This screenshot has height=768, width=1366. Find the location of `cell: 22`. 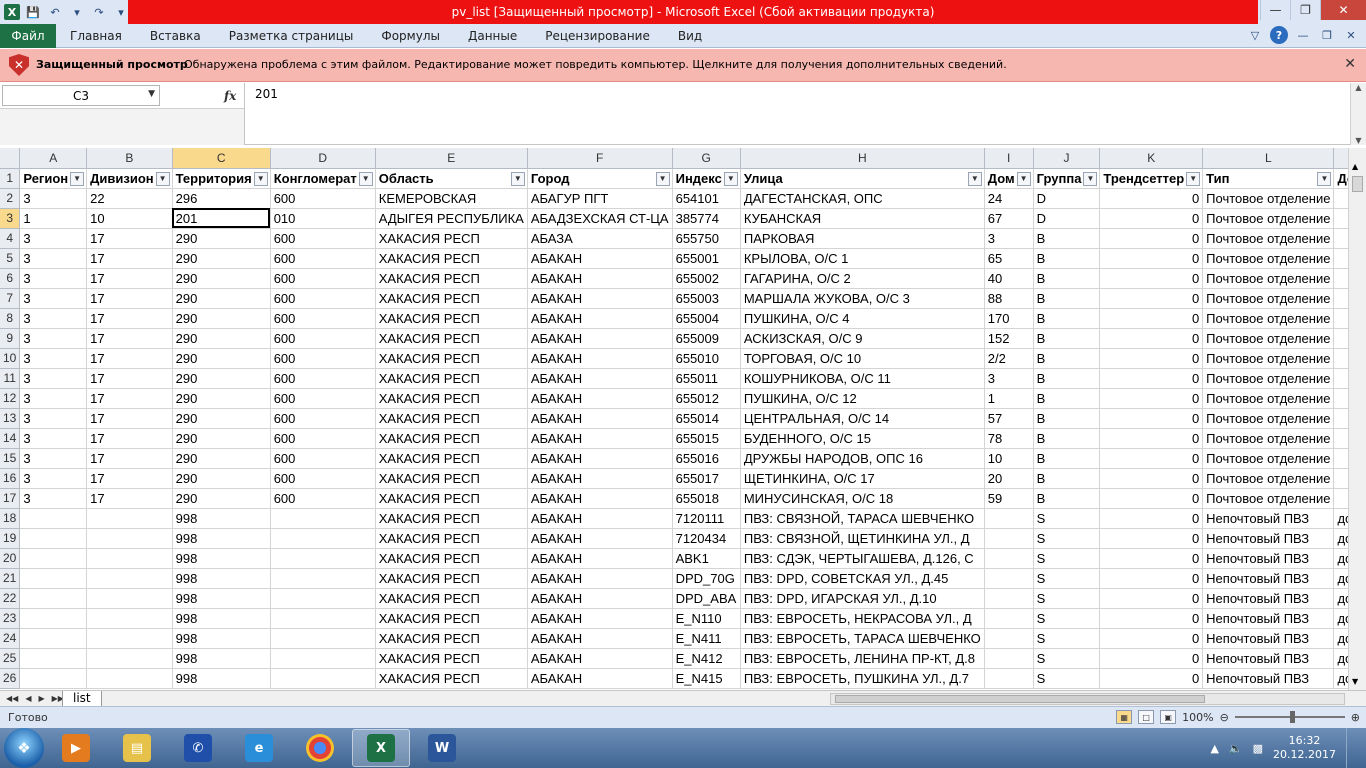

cell: 22 is located at coordinates (129, 198).